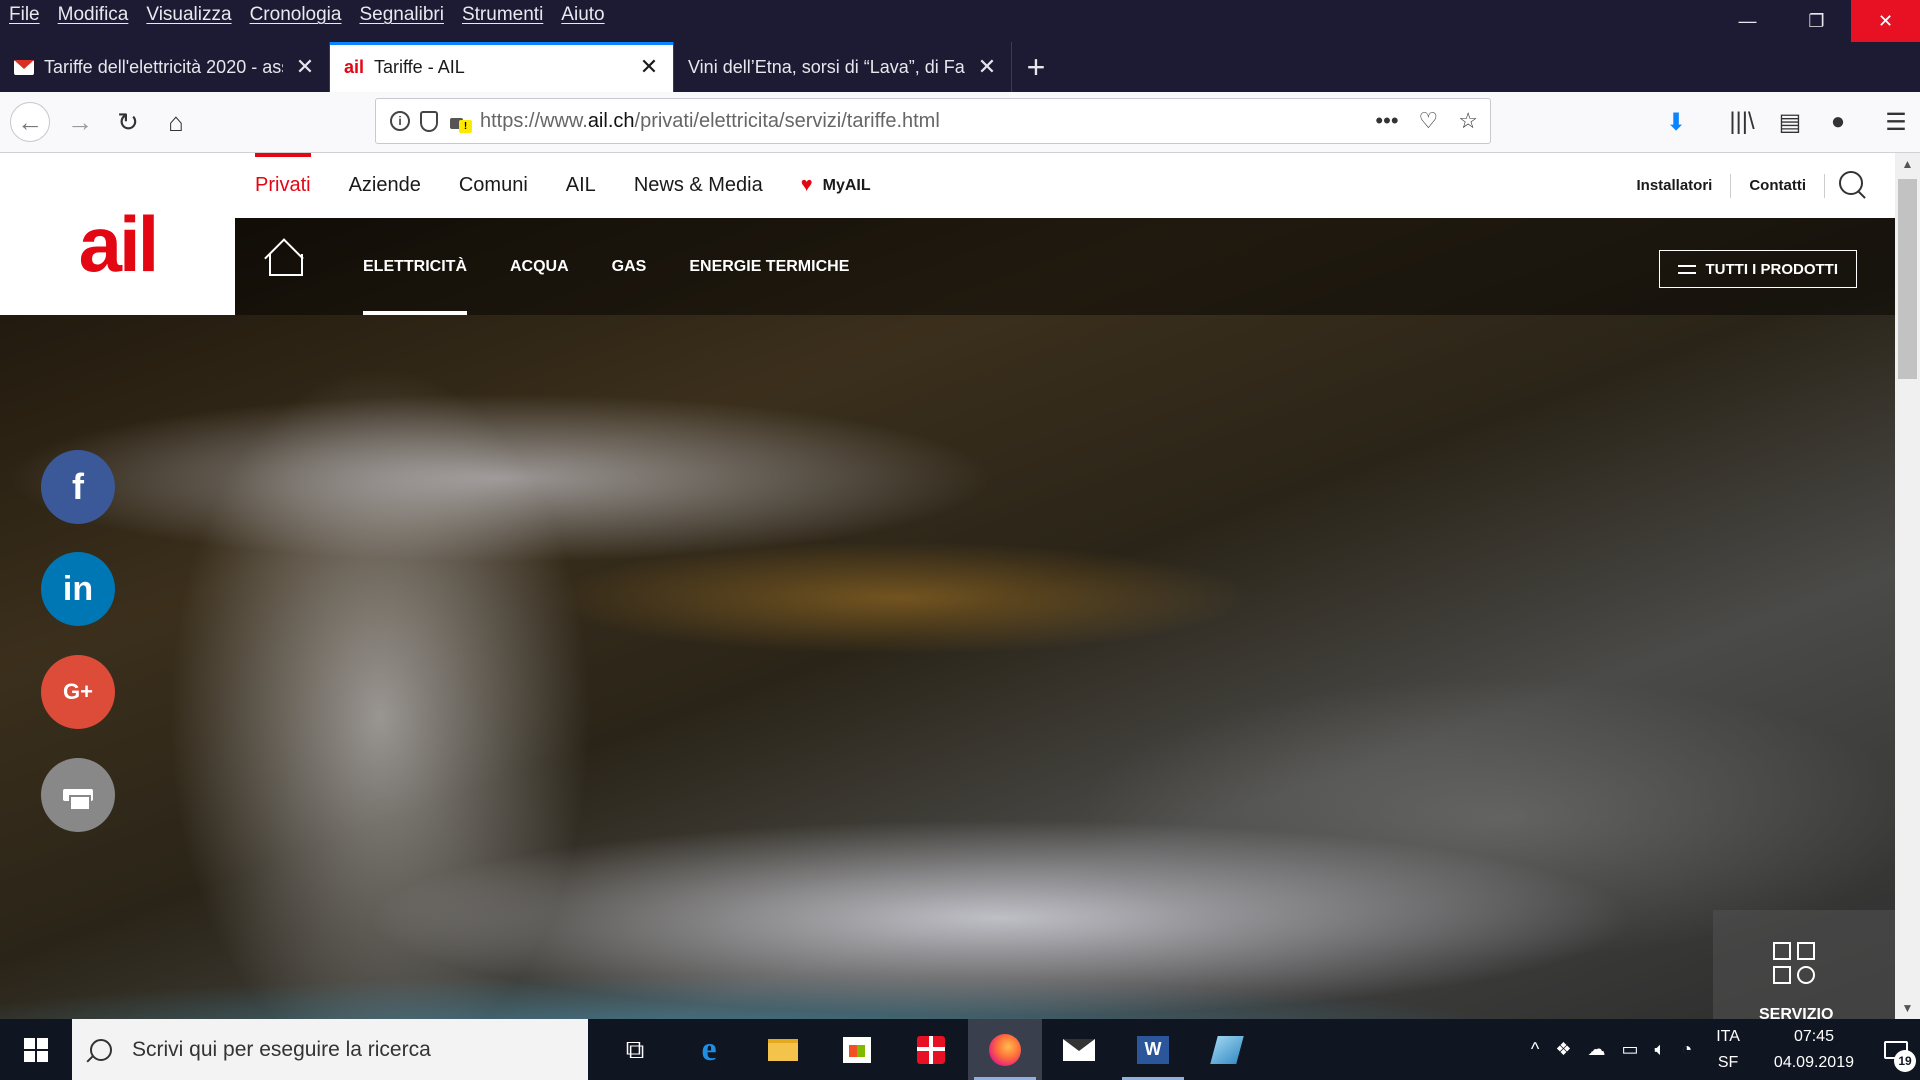 This screenshot has width=1920, height=1080. I want to click on bookmark-star-icon: ☆, so click(1468, 121).